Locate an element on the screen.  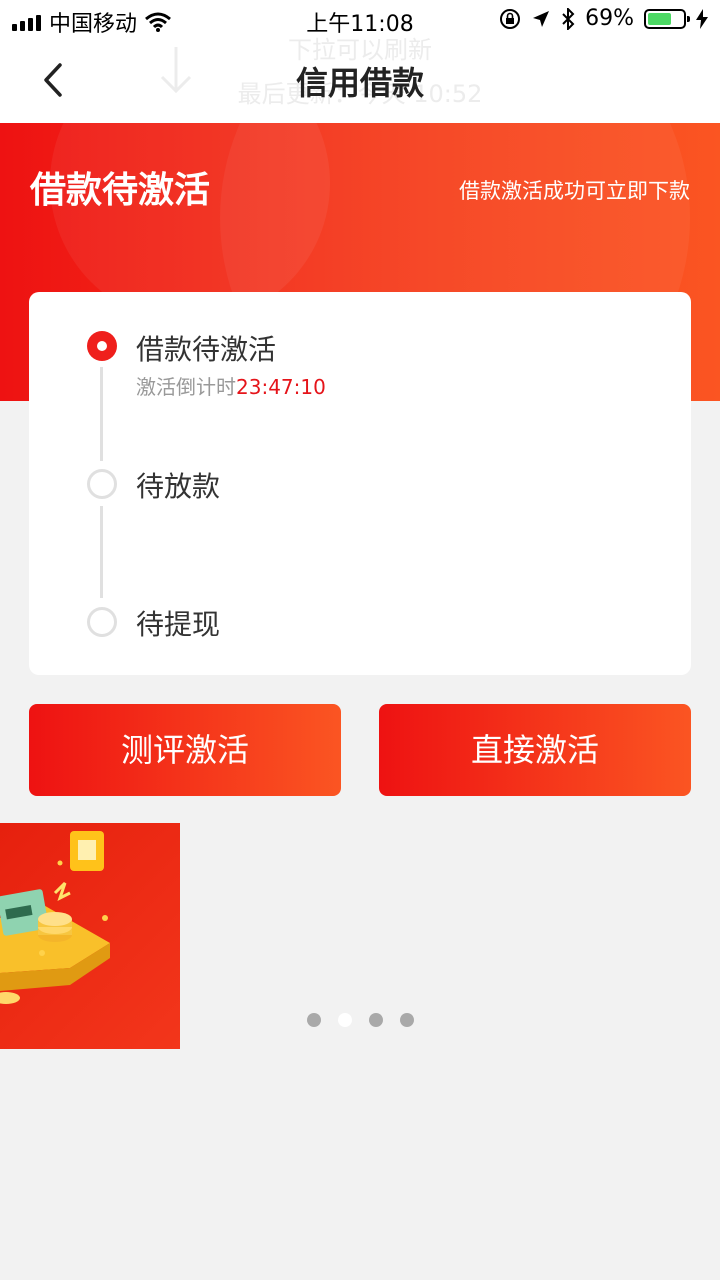
charging-icon is located at coordinates (702, 18).